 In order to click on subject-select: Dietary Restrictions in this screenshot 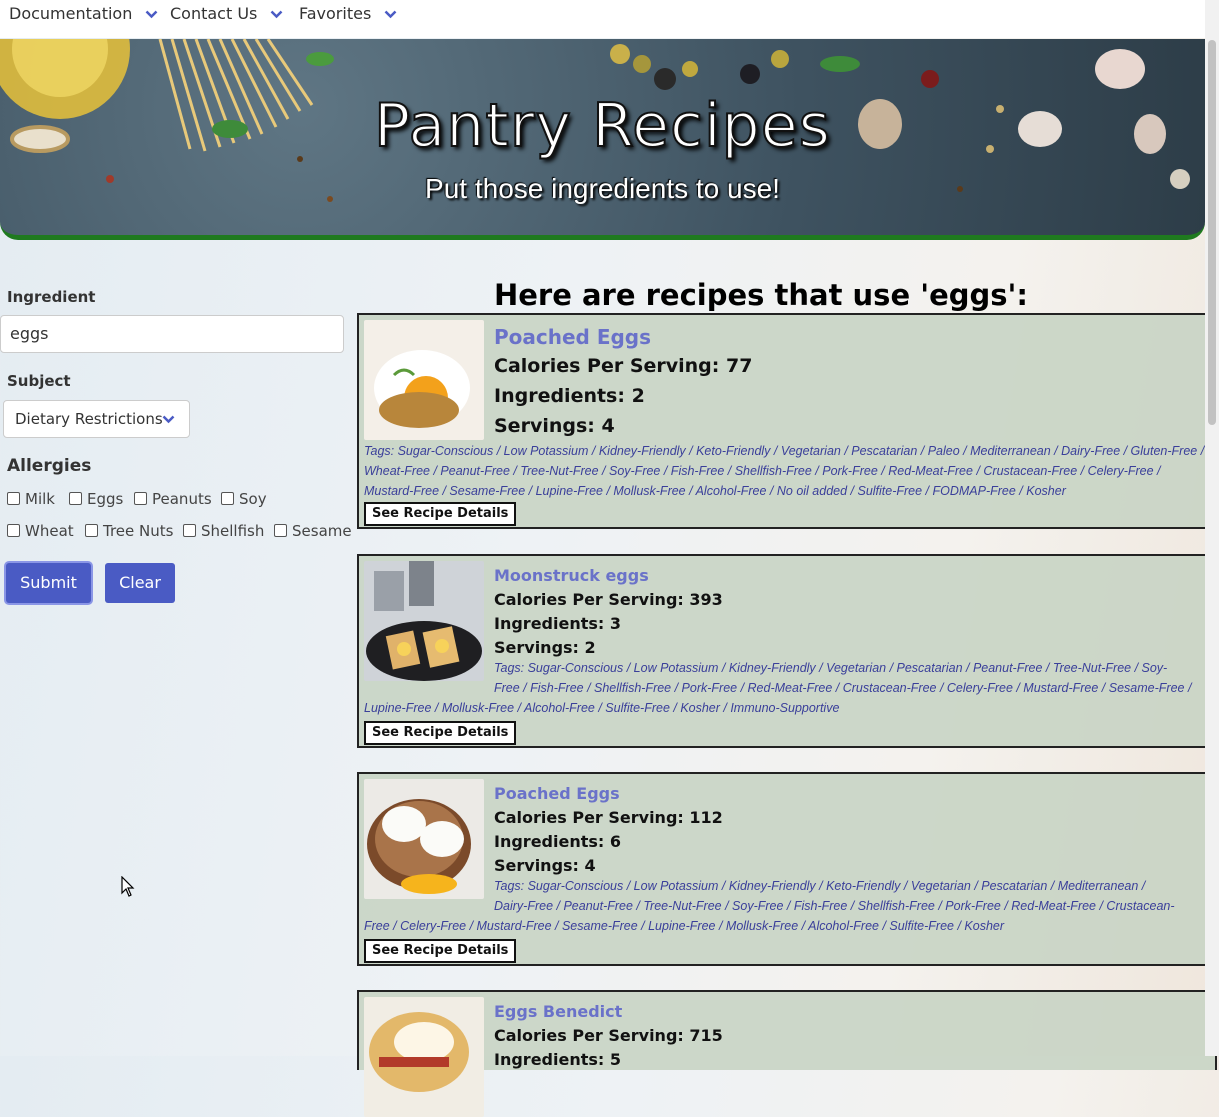, I will do `click(96, 419)`.